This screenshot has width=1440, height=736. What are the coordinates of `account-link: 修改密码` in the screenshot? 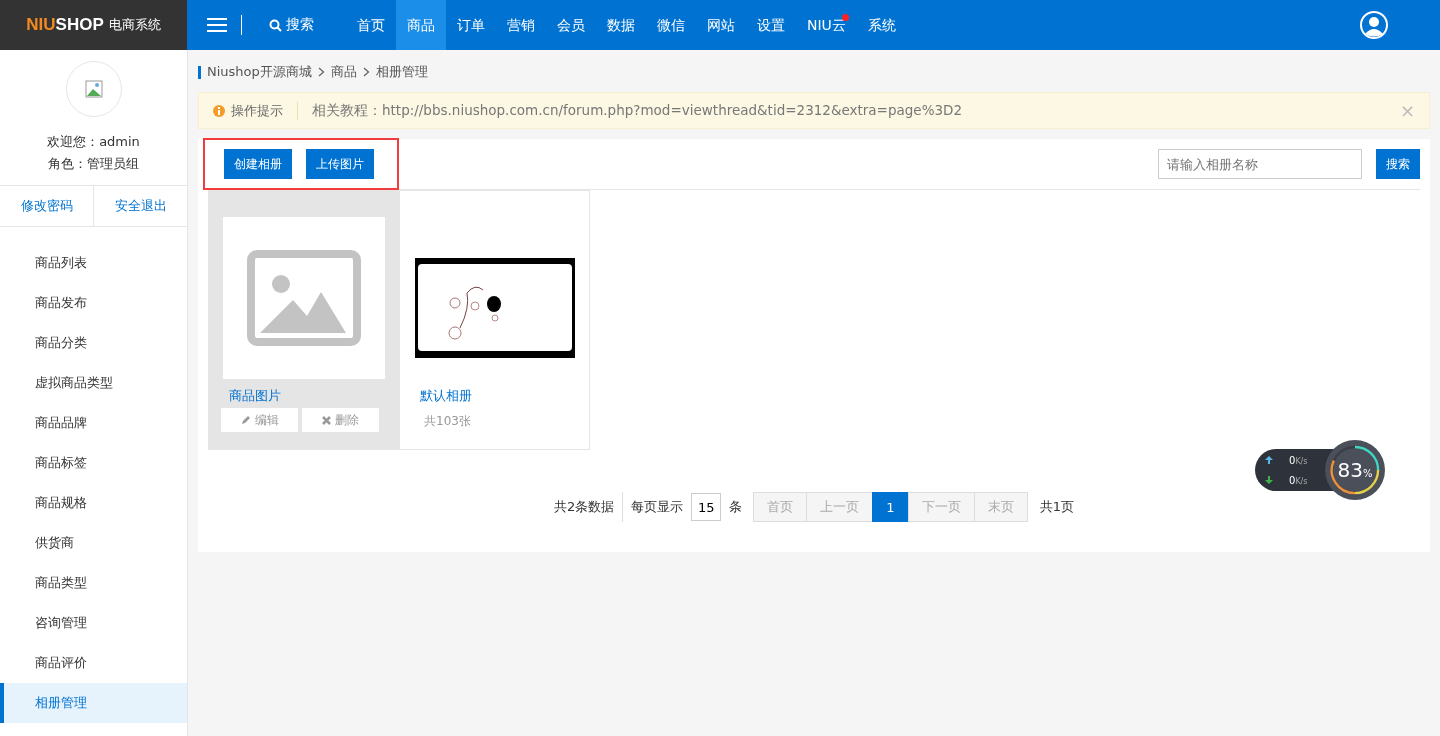 It's located at (46, 206).